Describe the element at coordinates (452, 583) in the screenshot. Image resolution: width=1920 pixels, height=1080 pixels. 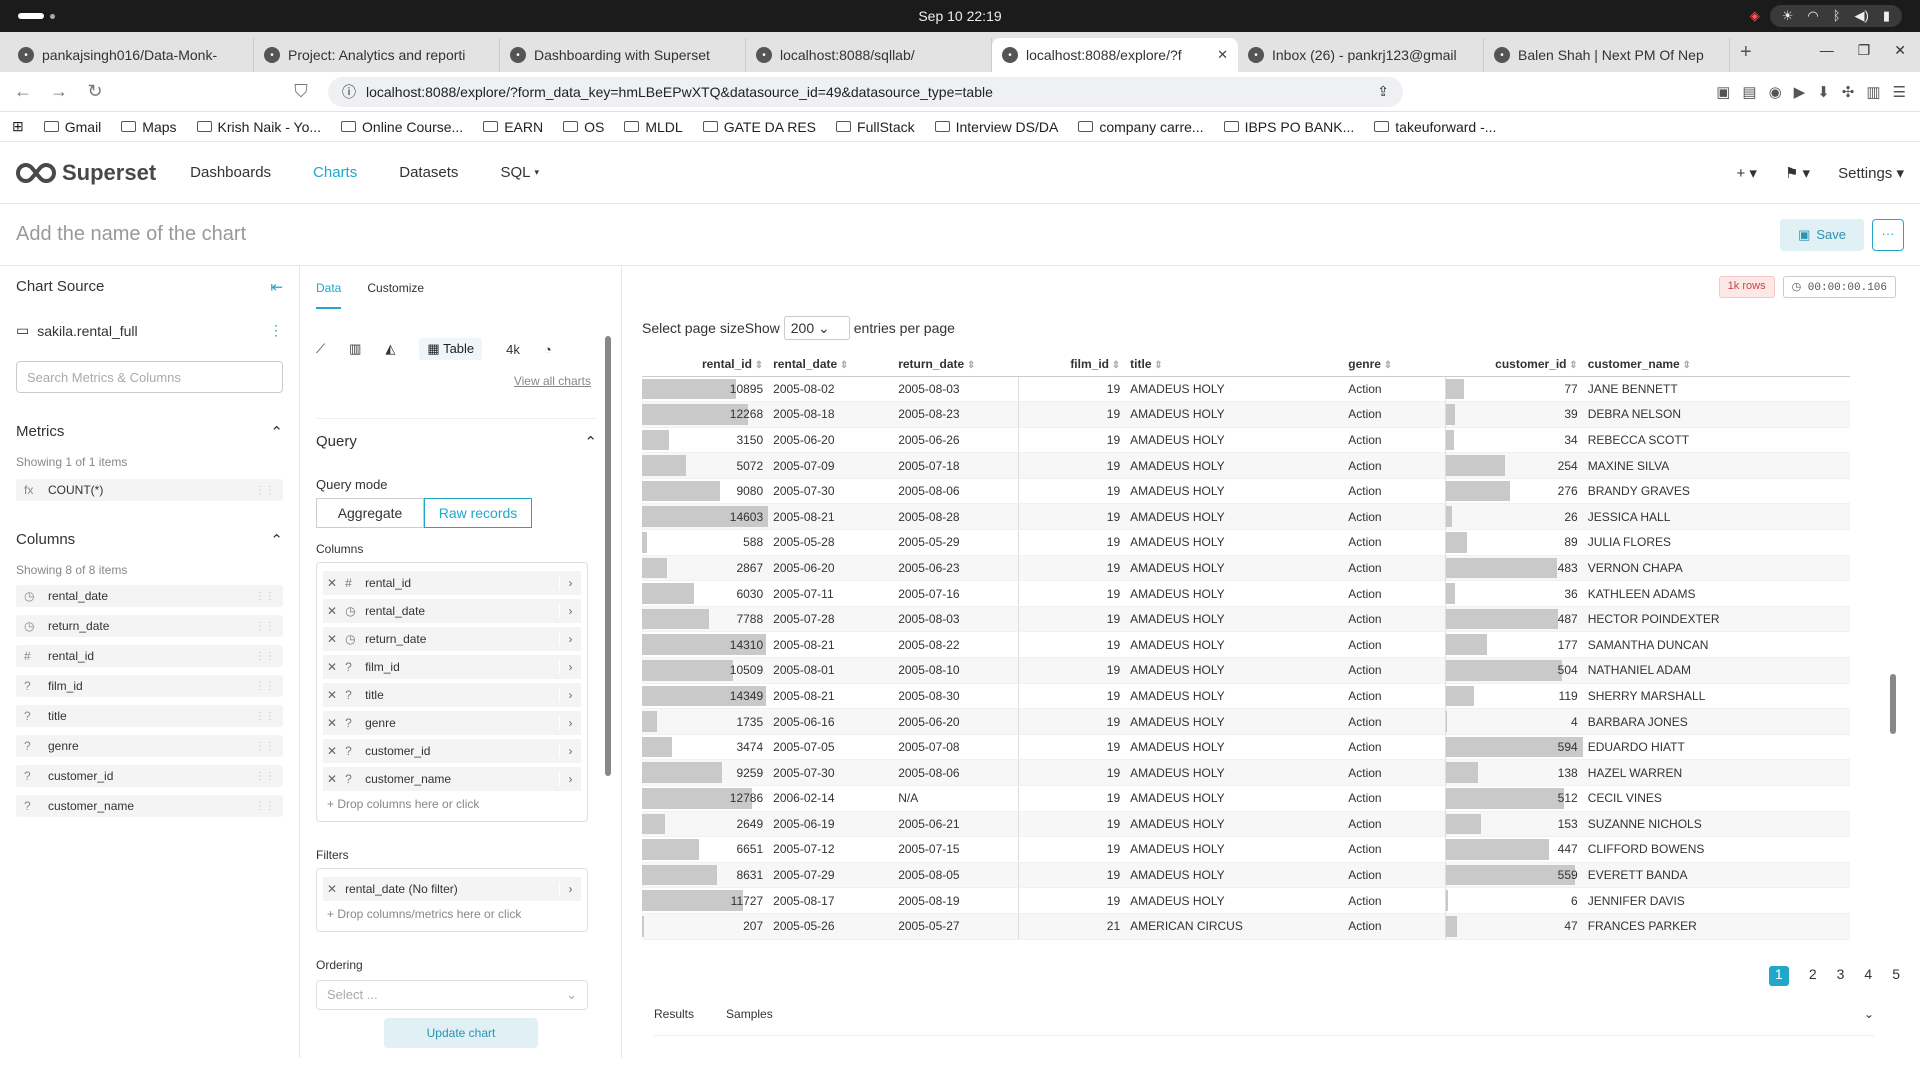
I see `selected-column-chip: ✕ # rental_id ›` at that location.